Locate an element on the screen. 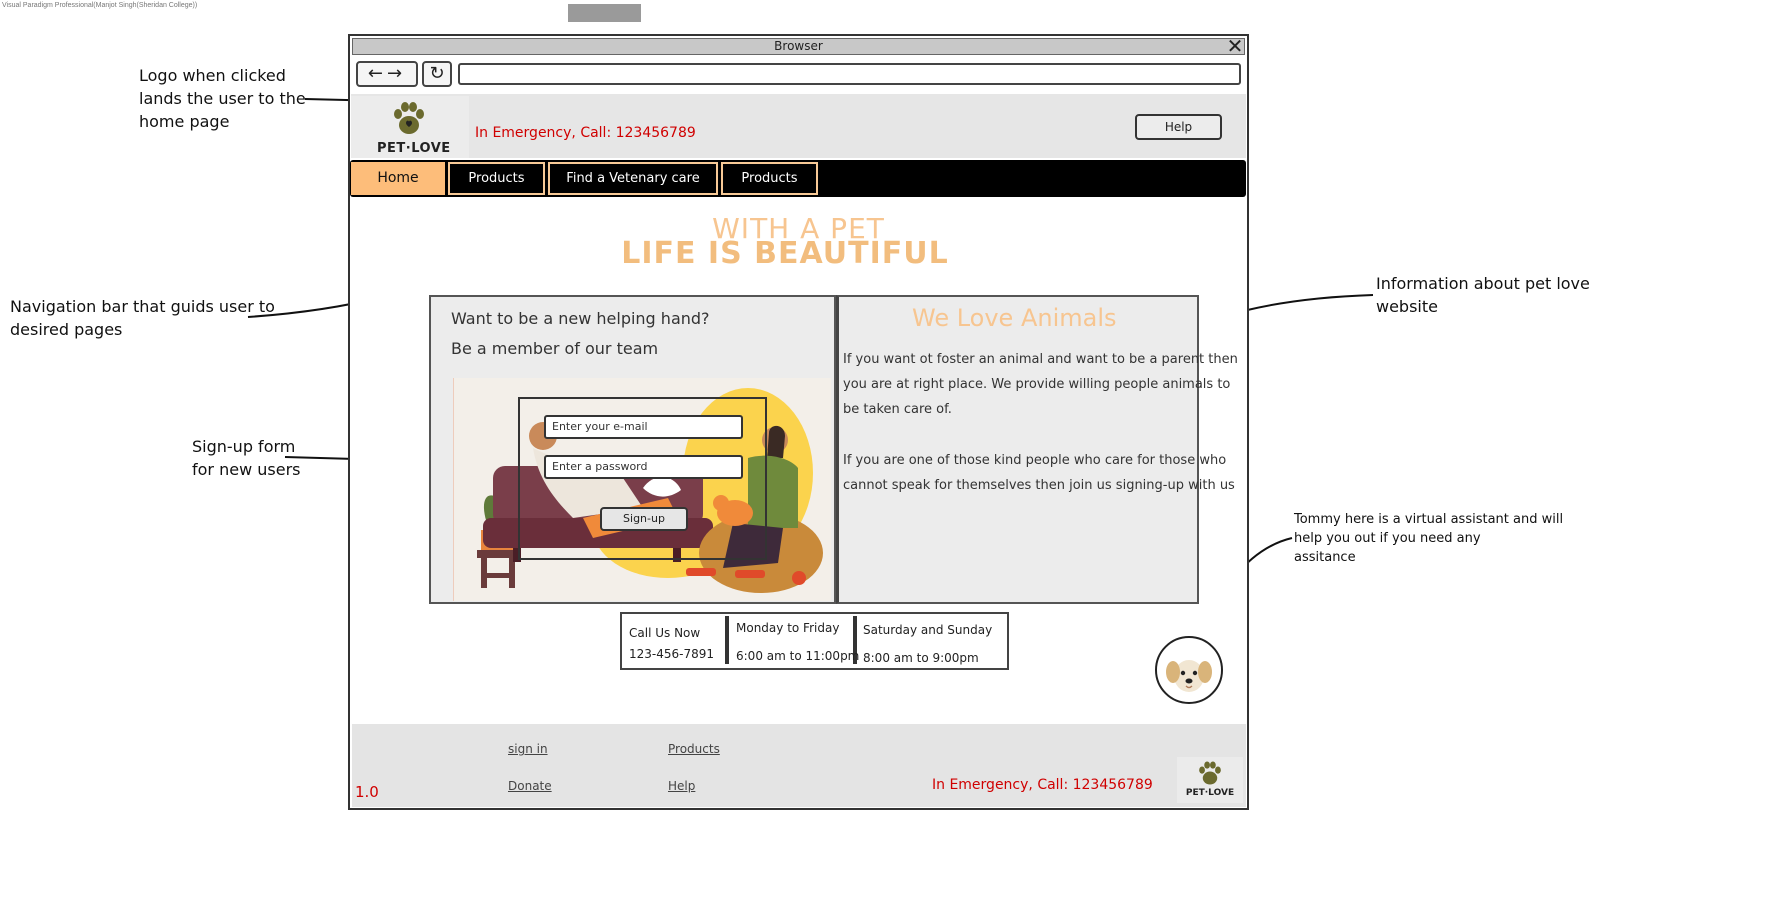 Image resolution: width=1778 pixels, height=923 pixels. nav-find-vet: Find a Vetenary care is located at coordinates (633, 178).